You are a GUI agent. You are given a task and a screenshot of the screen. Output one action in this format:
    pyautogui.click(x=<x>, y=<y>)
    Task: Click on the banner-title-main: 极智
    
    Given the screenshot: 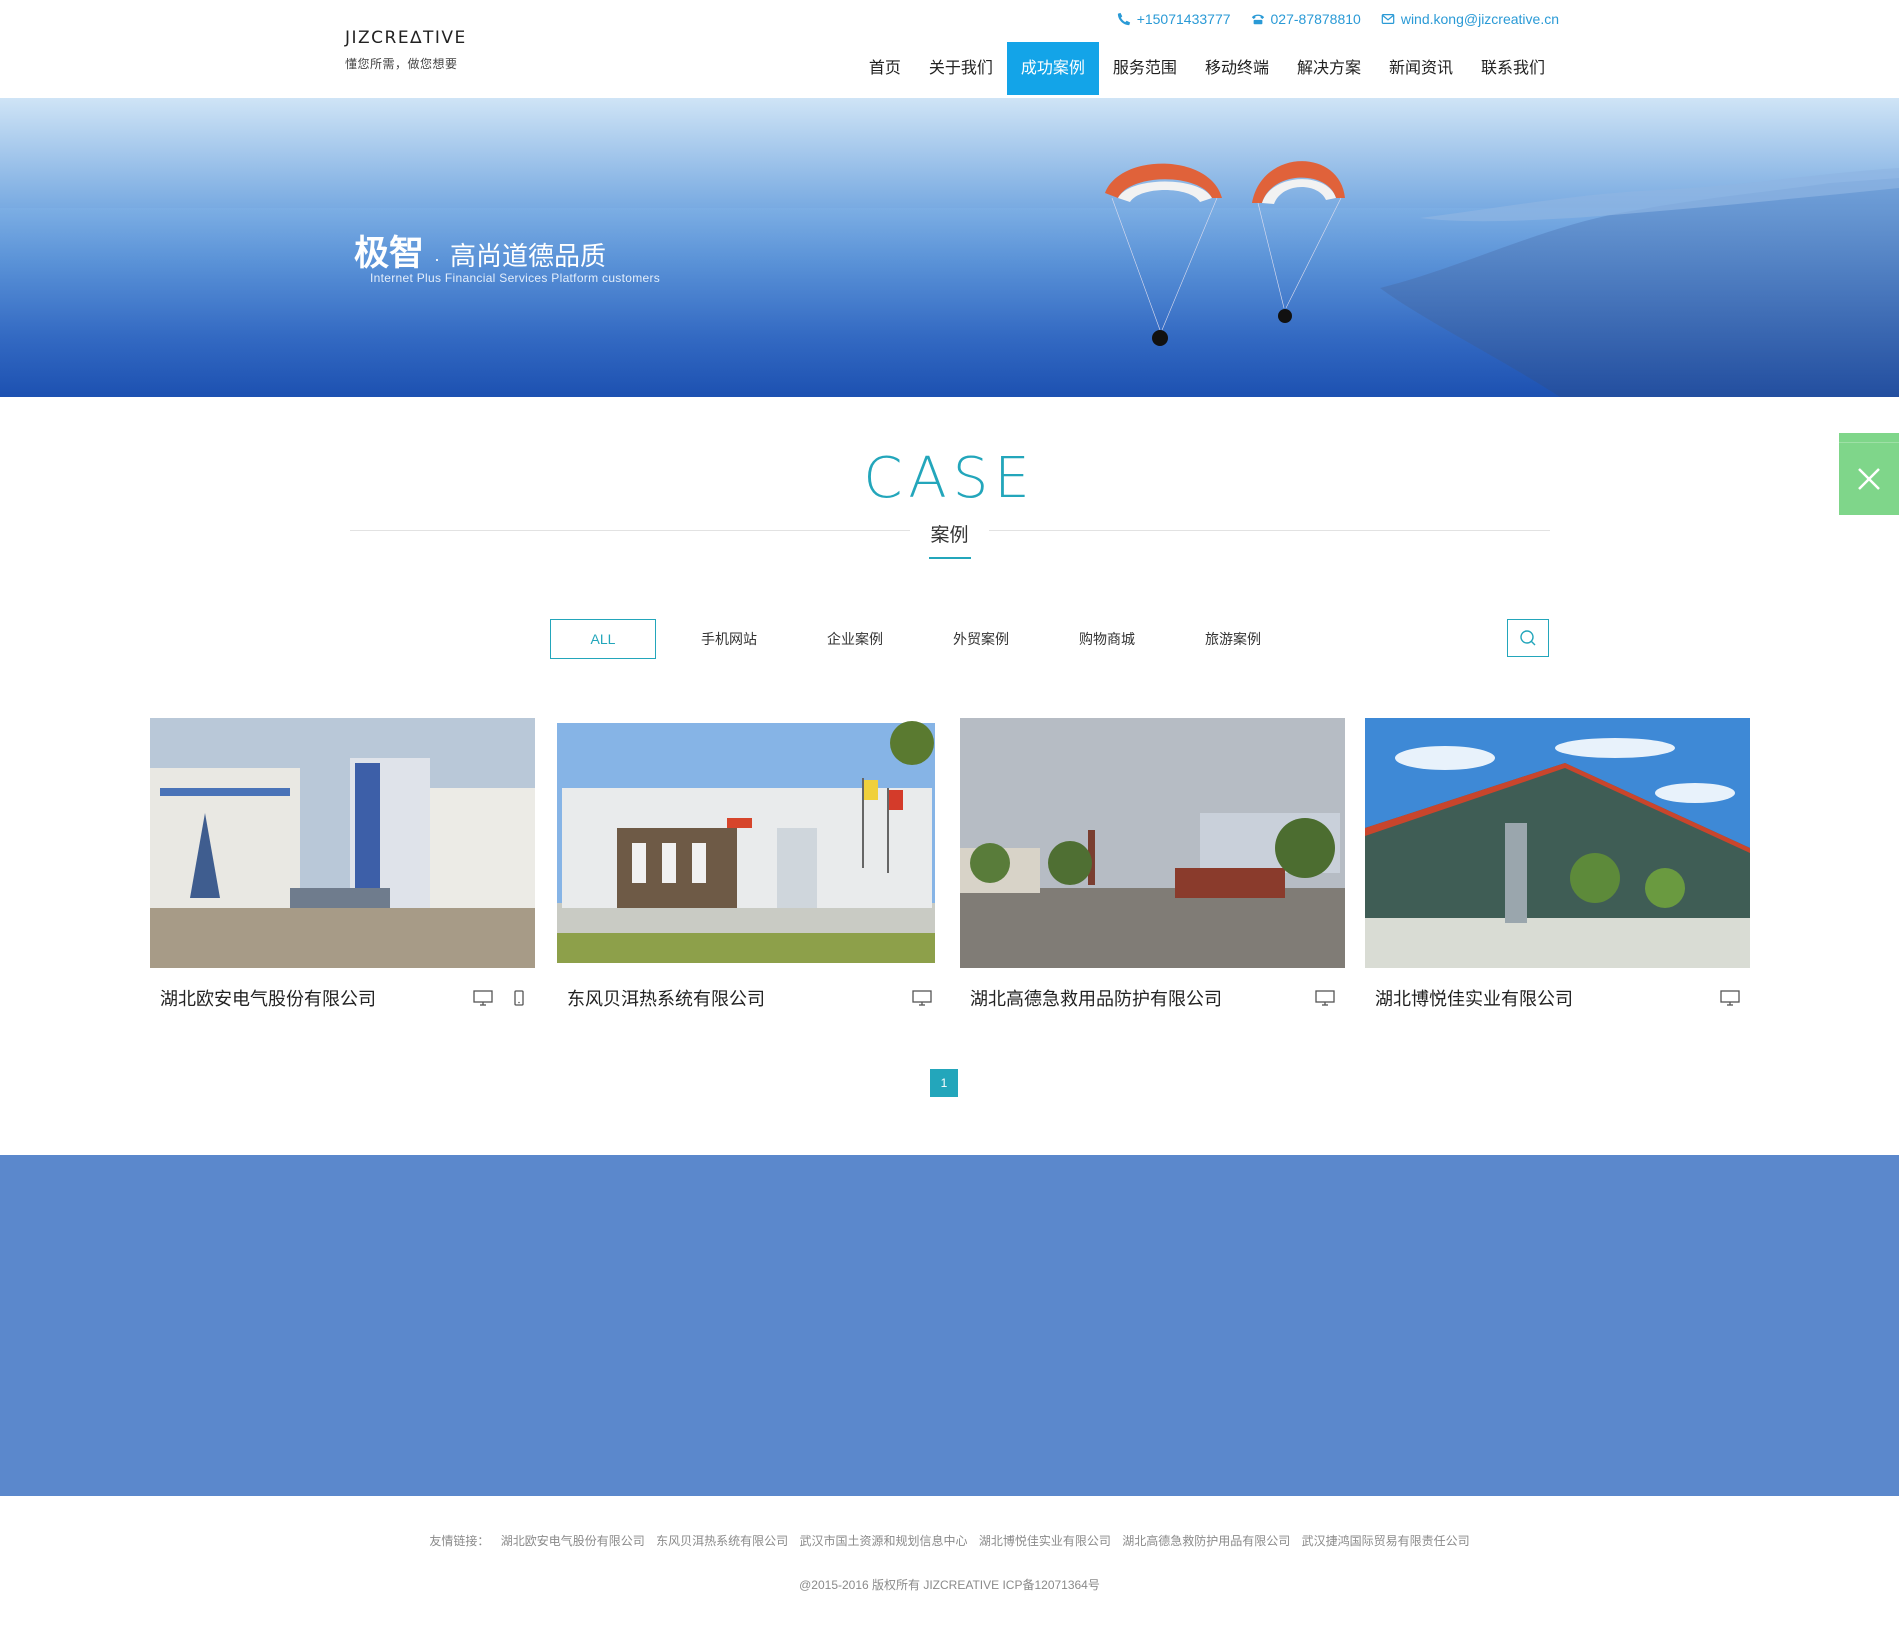 What is the action you would take?
    pyautogui.click(x=389, y=254)
    